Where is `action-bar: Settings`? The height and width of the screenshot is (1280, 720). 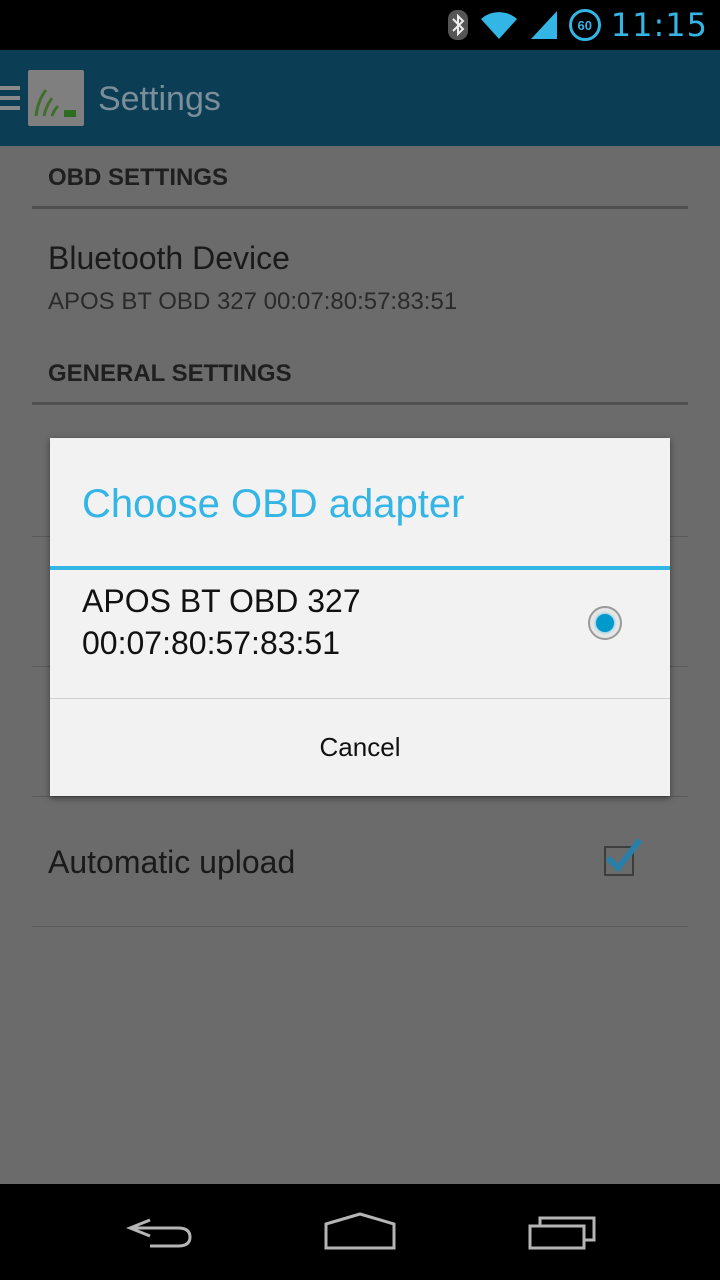
action-bar: Settings is located at coordinates (360, 98).